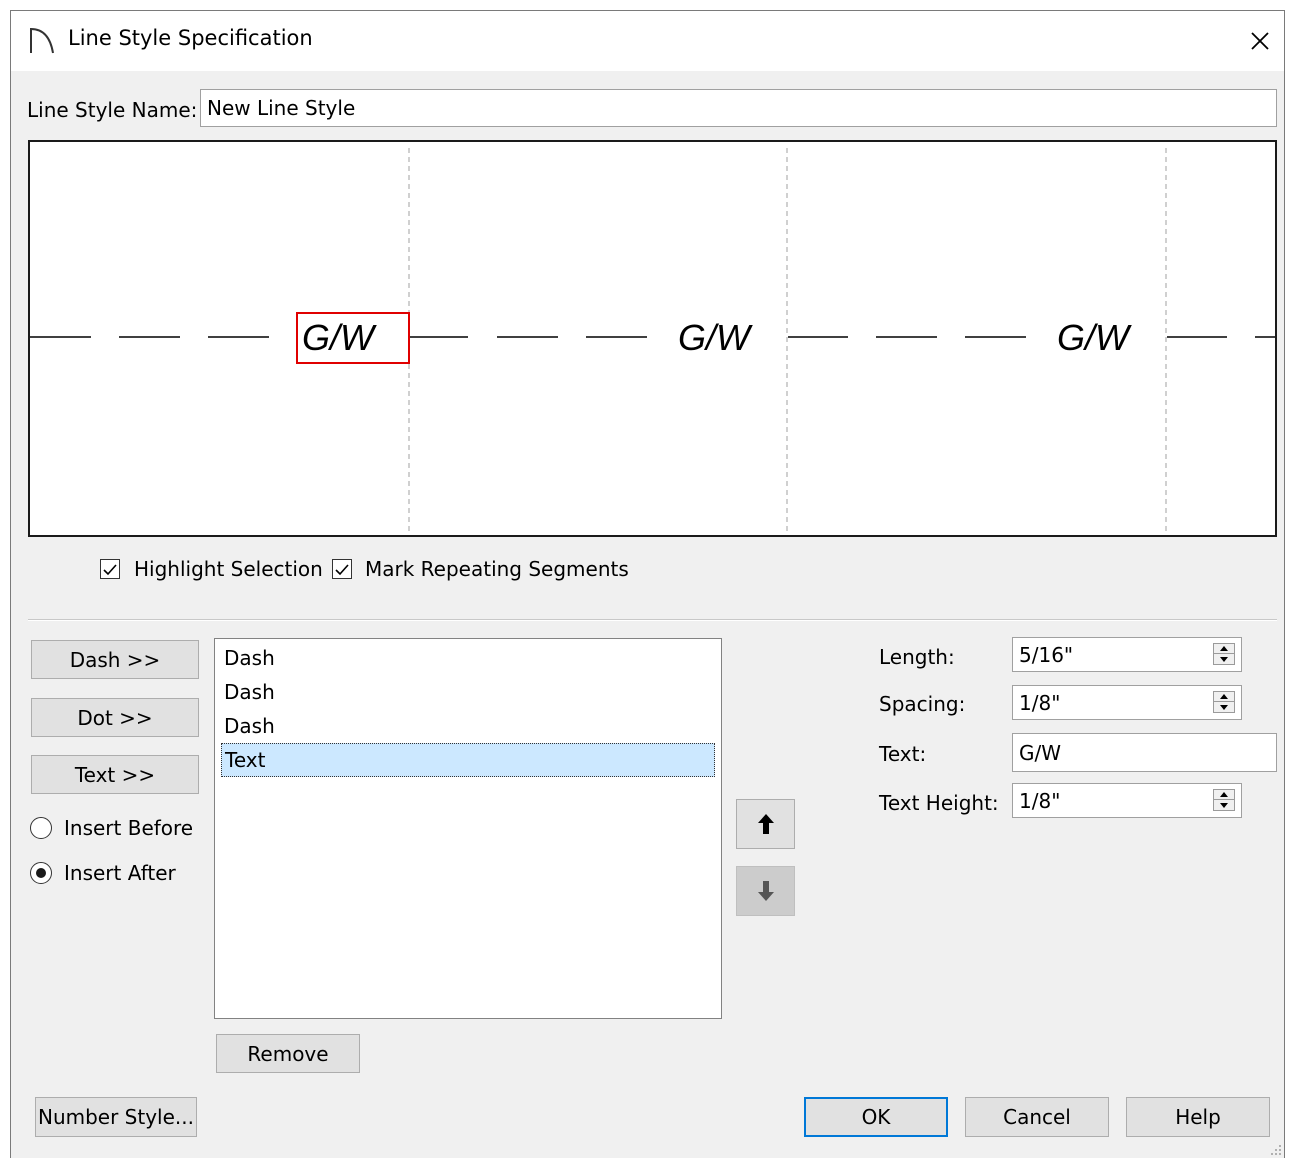 The height and width of the screenshot is (1158, 1295). Describe the element at coordinates (1198, 1117) in the screenshot. I see `help-button: Help` at that location.